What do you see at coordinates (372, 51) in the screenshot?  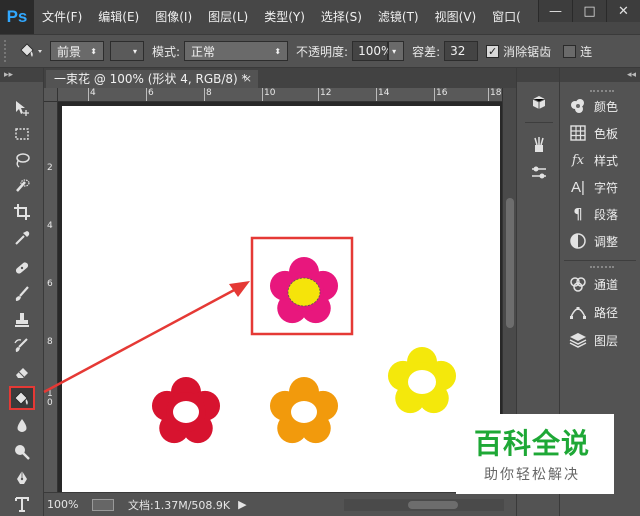 I see `opacity-input: 100%` at bounding box center [372, 51].